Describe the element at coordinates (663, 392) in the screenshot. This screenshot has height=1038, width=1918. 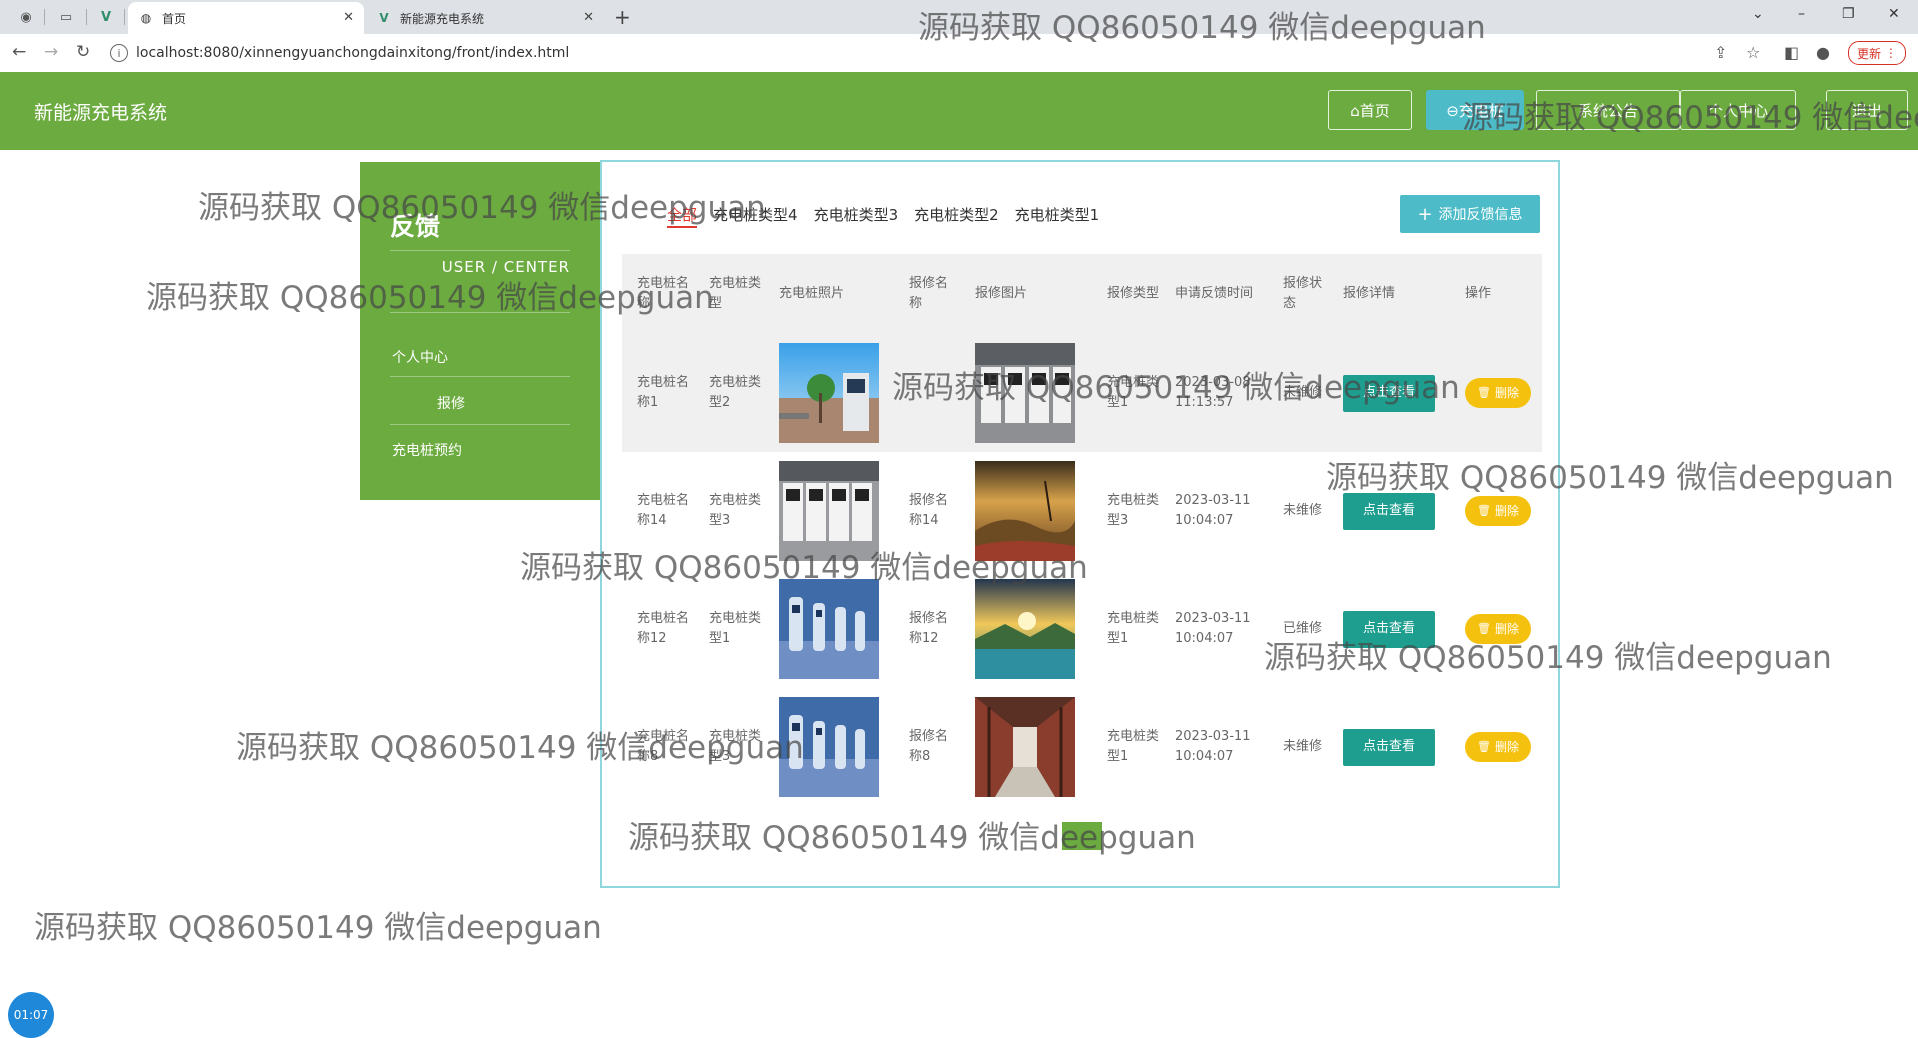
I see `pile-name-cell: 充电桩名称1` at that location.